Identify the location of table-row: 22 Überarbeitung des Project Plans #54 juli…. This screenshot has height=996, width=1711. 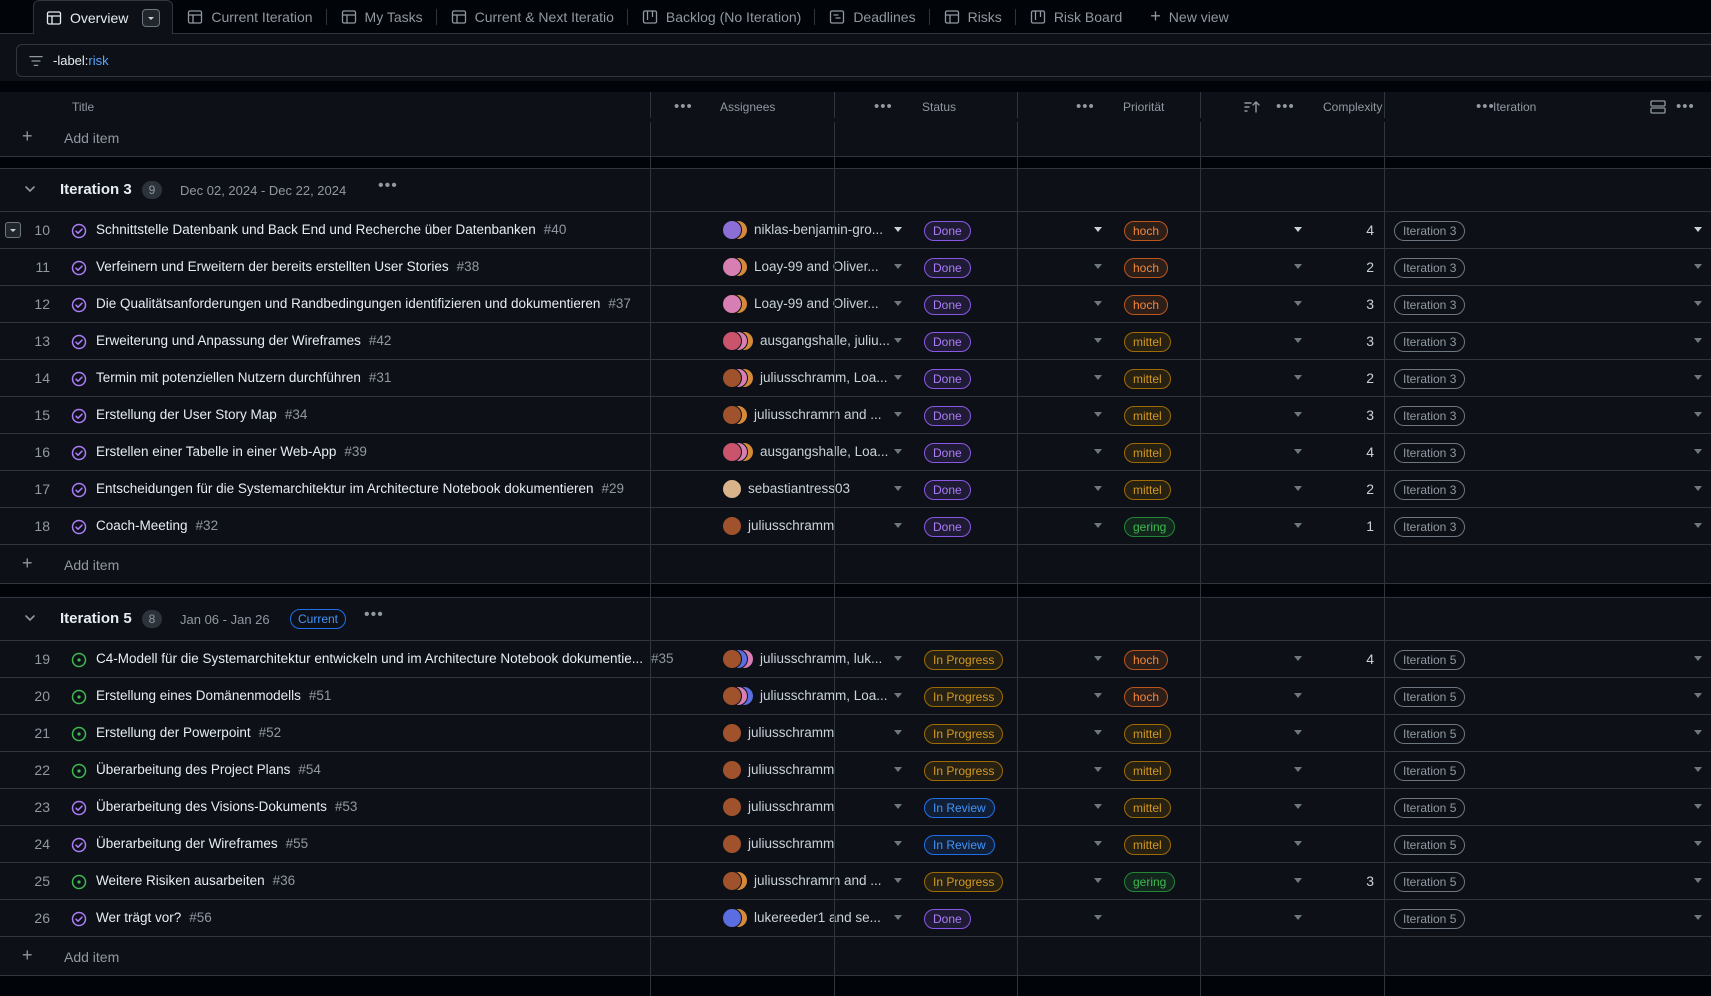
(855, 770).